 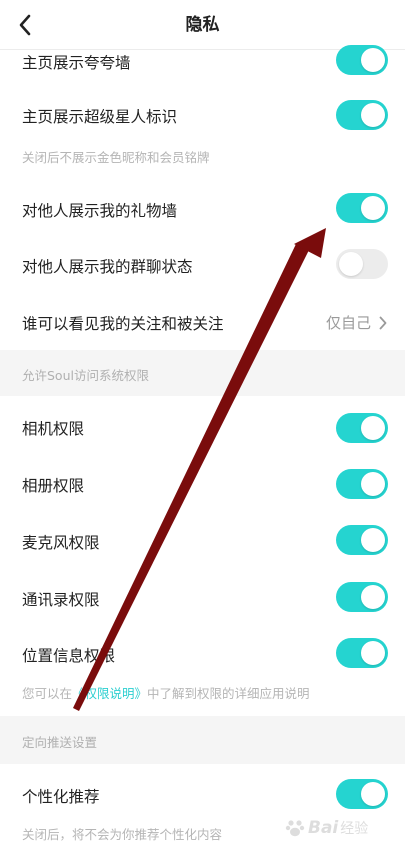 What do you see at coordinates (85, 375) in the screenshot?
I see `section-title: 允许Soul访问系统权限` at bounding box center [85, 375].